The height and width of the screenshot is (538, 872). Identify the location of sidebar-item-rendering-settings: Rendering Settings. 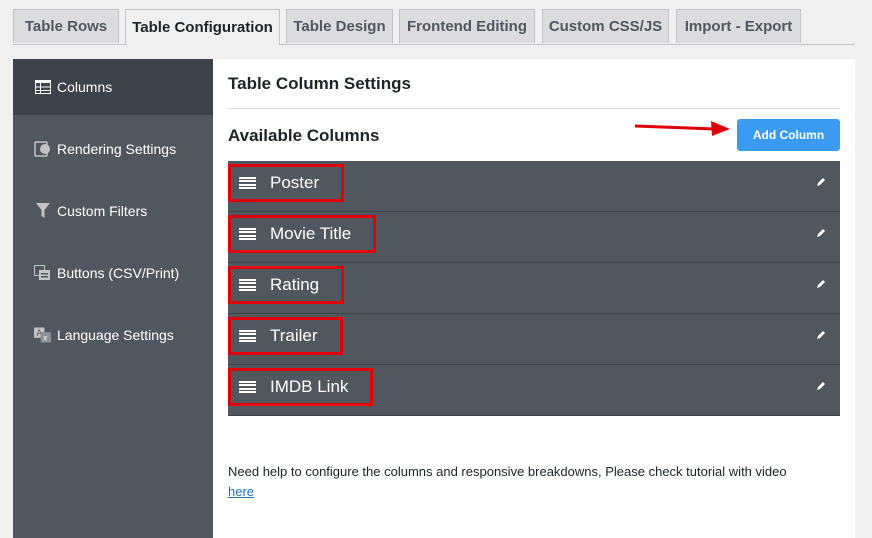
(113, 149).